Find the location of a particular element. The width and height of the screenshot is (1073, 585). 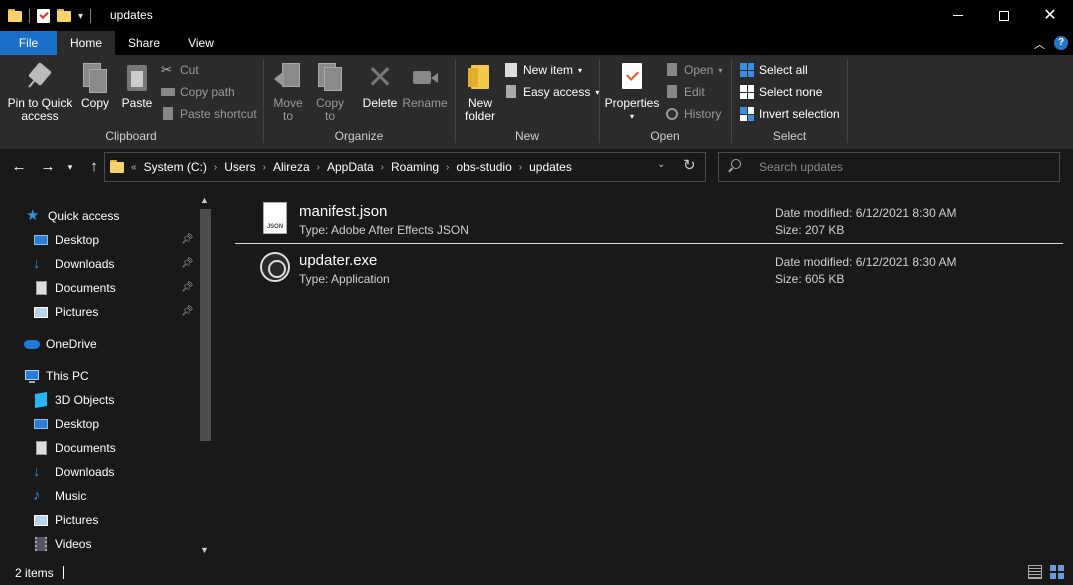

up-button: ↑ is located at coordinates (94, 167).